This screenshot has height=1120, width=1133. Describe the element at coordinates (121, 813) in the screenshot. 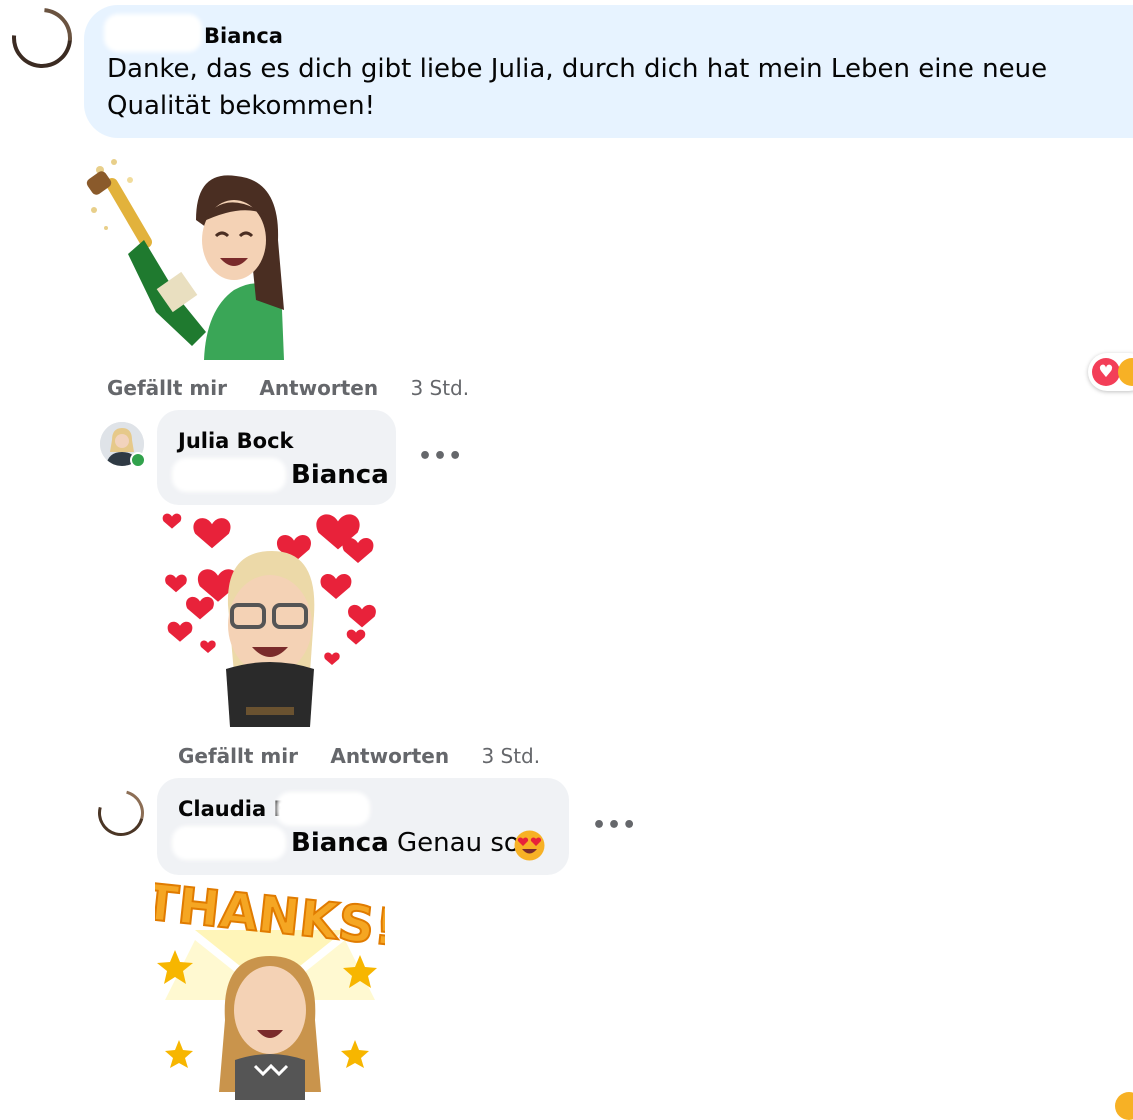

I see `claudia-avatar` at that location.